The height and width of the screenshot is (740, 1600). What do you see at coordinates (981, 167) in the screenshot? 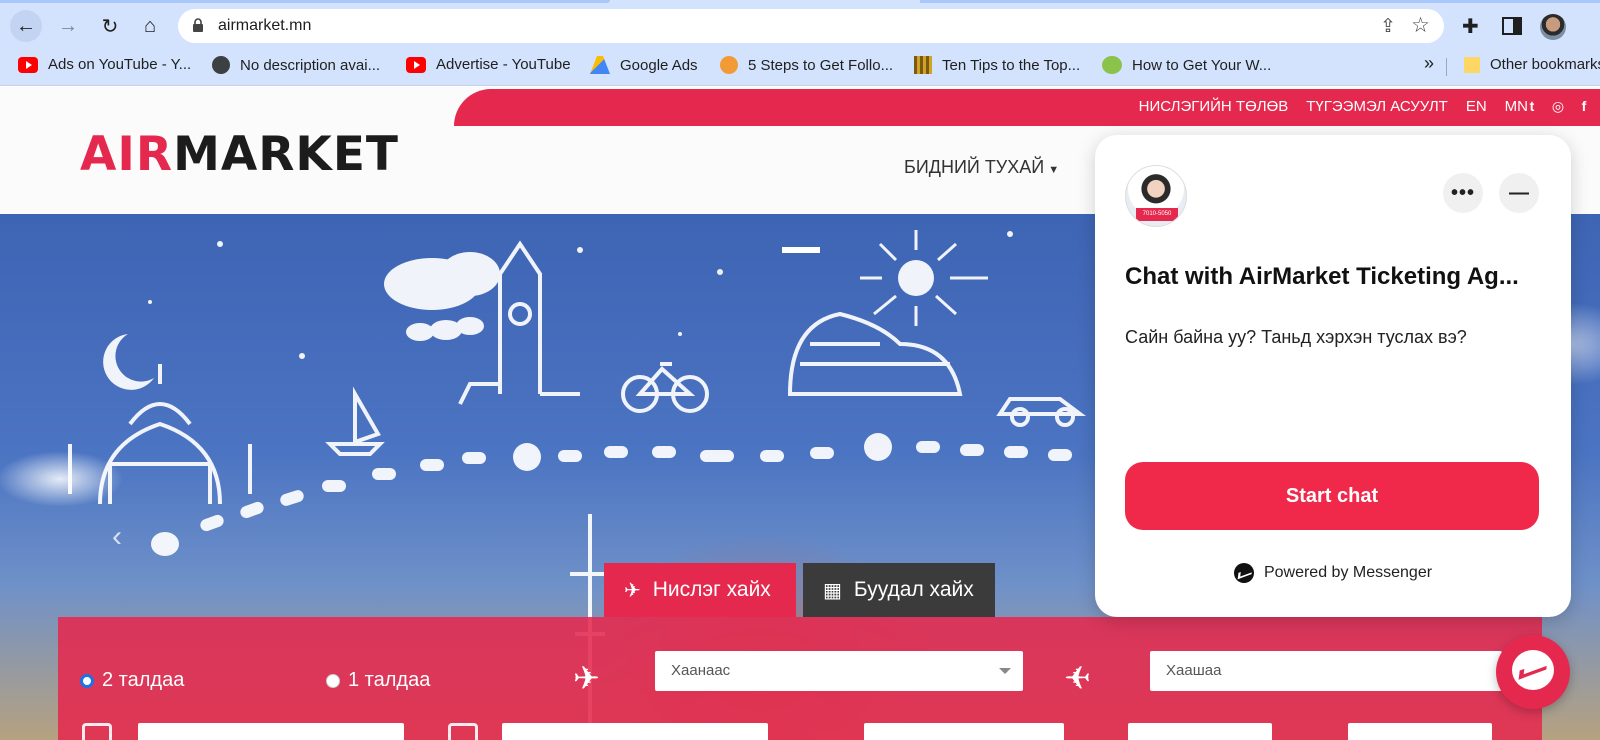
I see `nav-about: БИДНИЙ ТУХАЙ ▼` at bounding box center [981, 167].